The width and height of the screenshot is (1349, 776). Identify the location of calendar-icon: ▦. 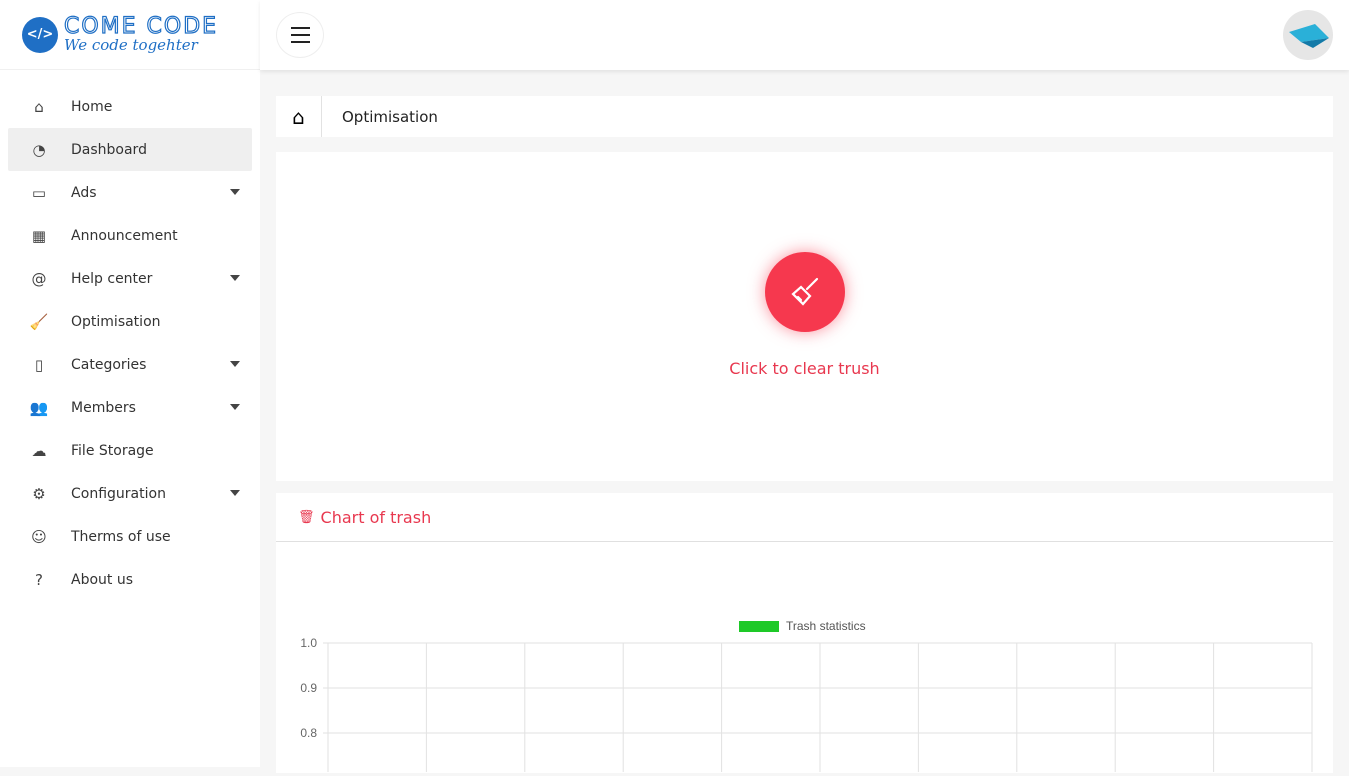
(39, 235).